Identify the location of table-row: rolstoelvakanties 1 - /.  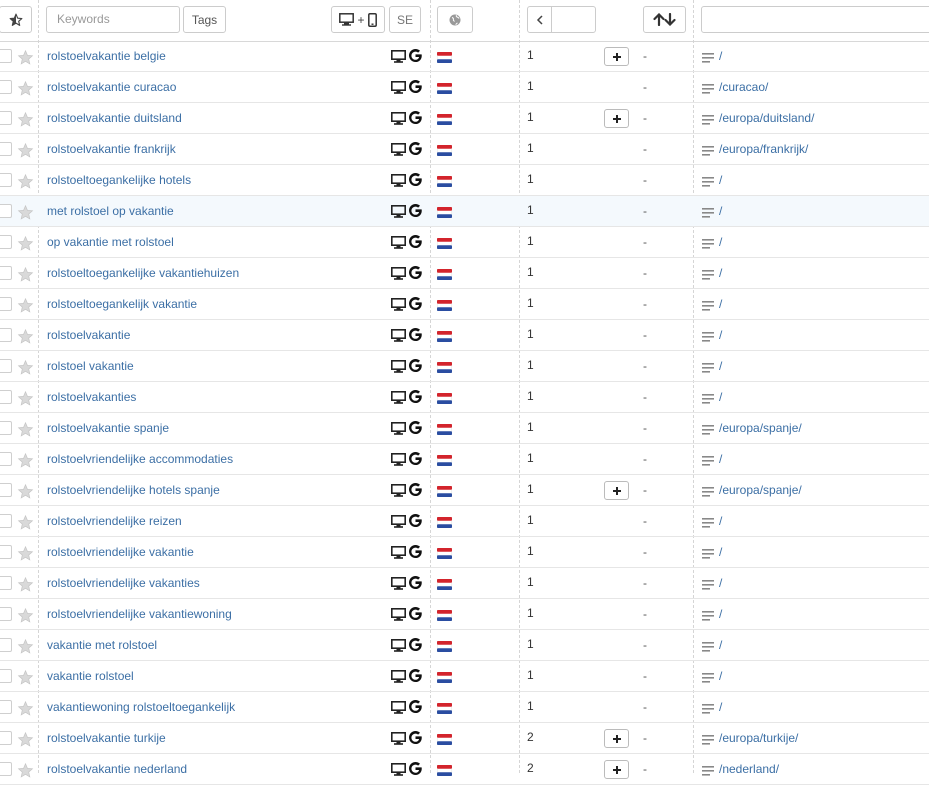
(464, 397).